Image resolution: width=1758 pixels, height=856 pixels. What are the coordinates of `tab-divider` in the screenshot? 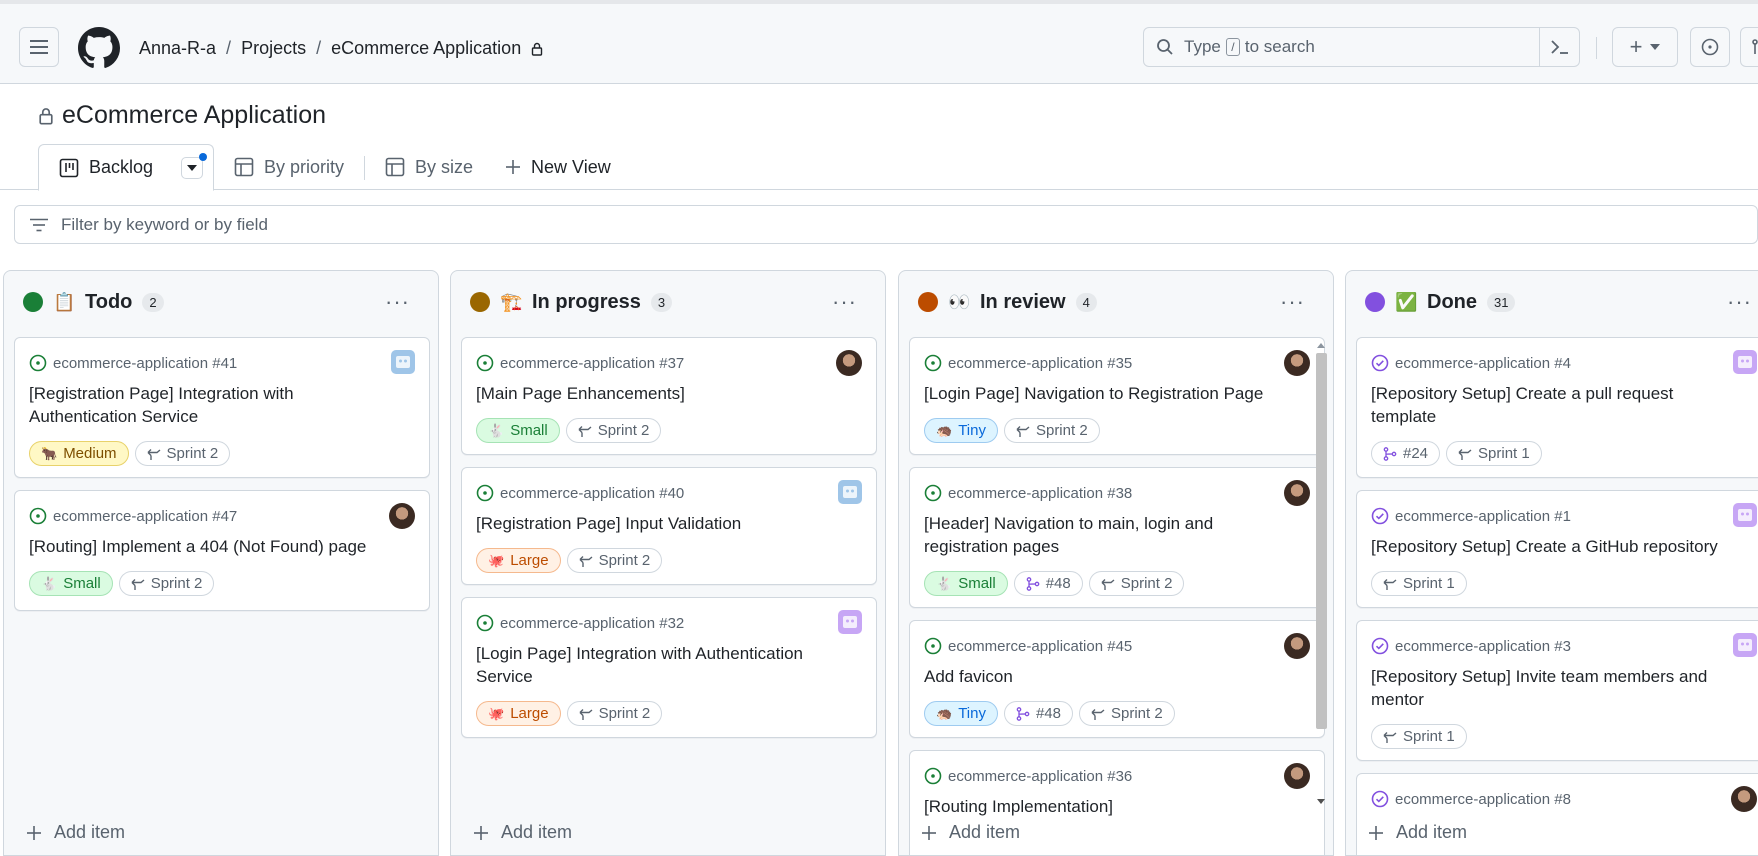 It's located at (364, 168).